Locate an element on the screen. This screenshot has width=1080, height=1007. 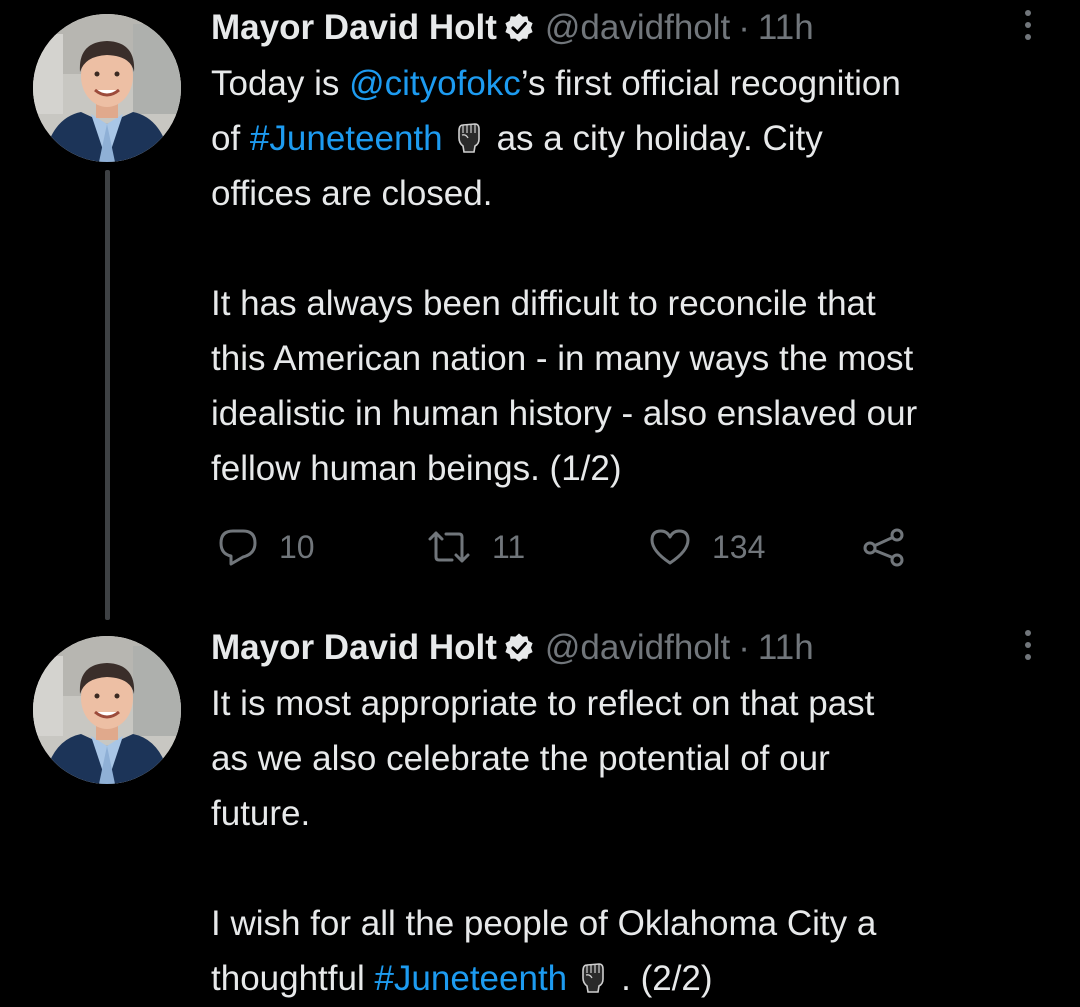
like-button: 134 is located at coordinates (706, 547).